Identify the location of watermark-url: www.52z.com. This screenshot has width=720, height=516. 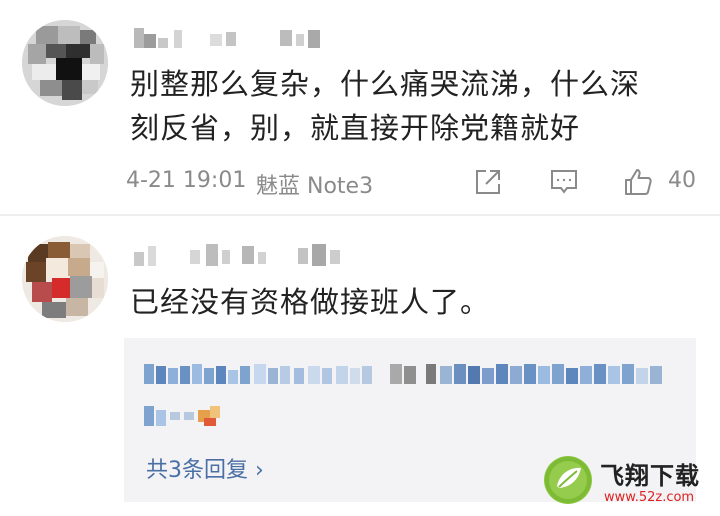
(649, 497).